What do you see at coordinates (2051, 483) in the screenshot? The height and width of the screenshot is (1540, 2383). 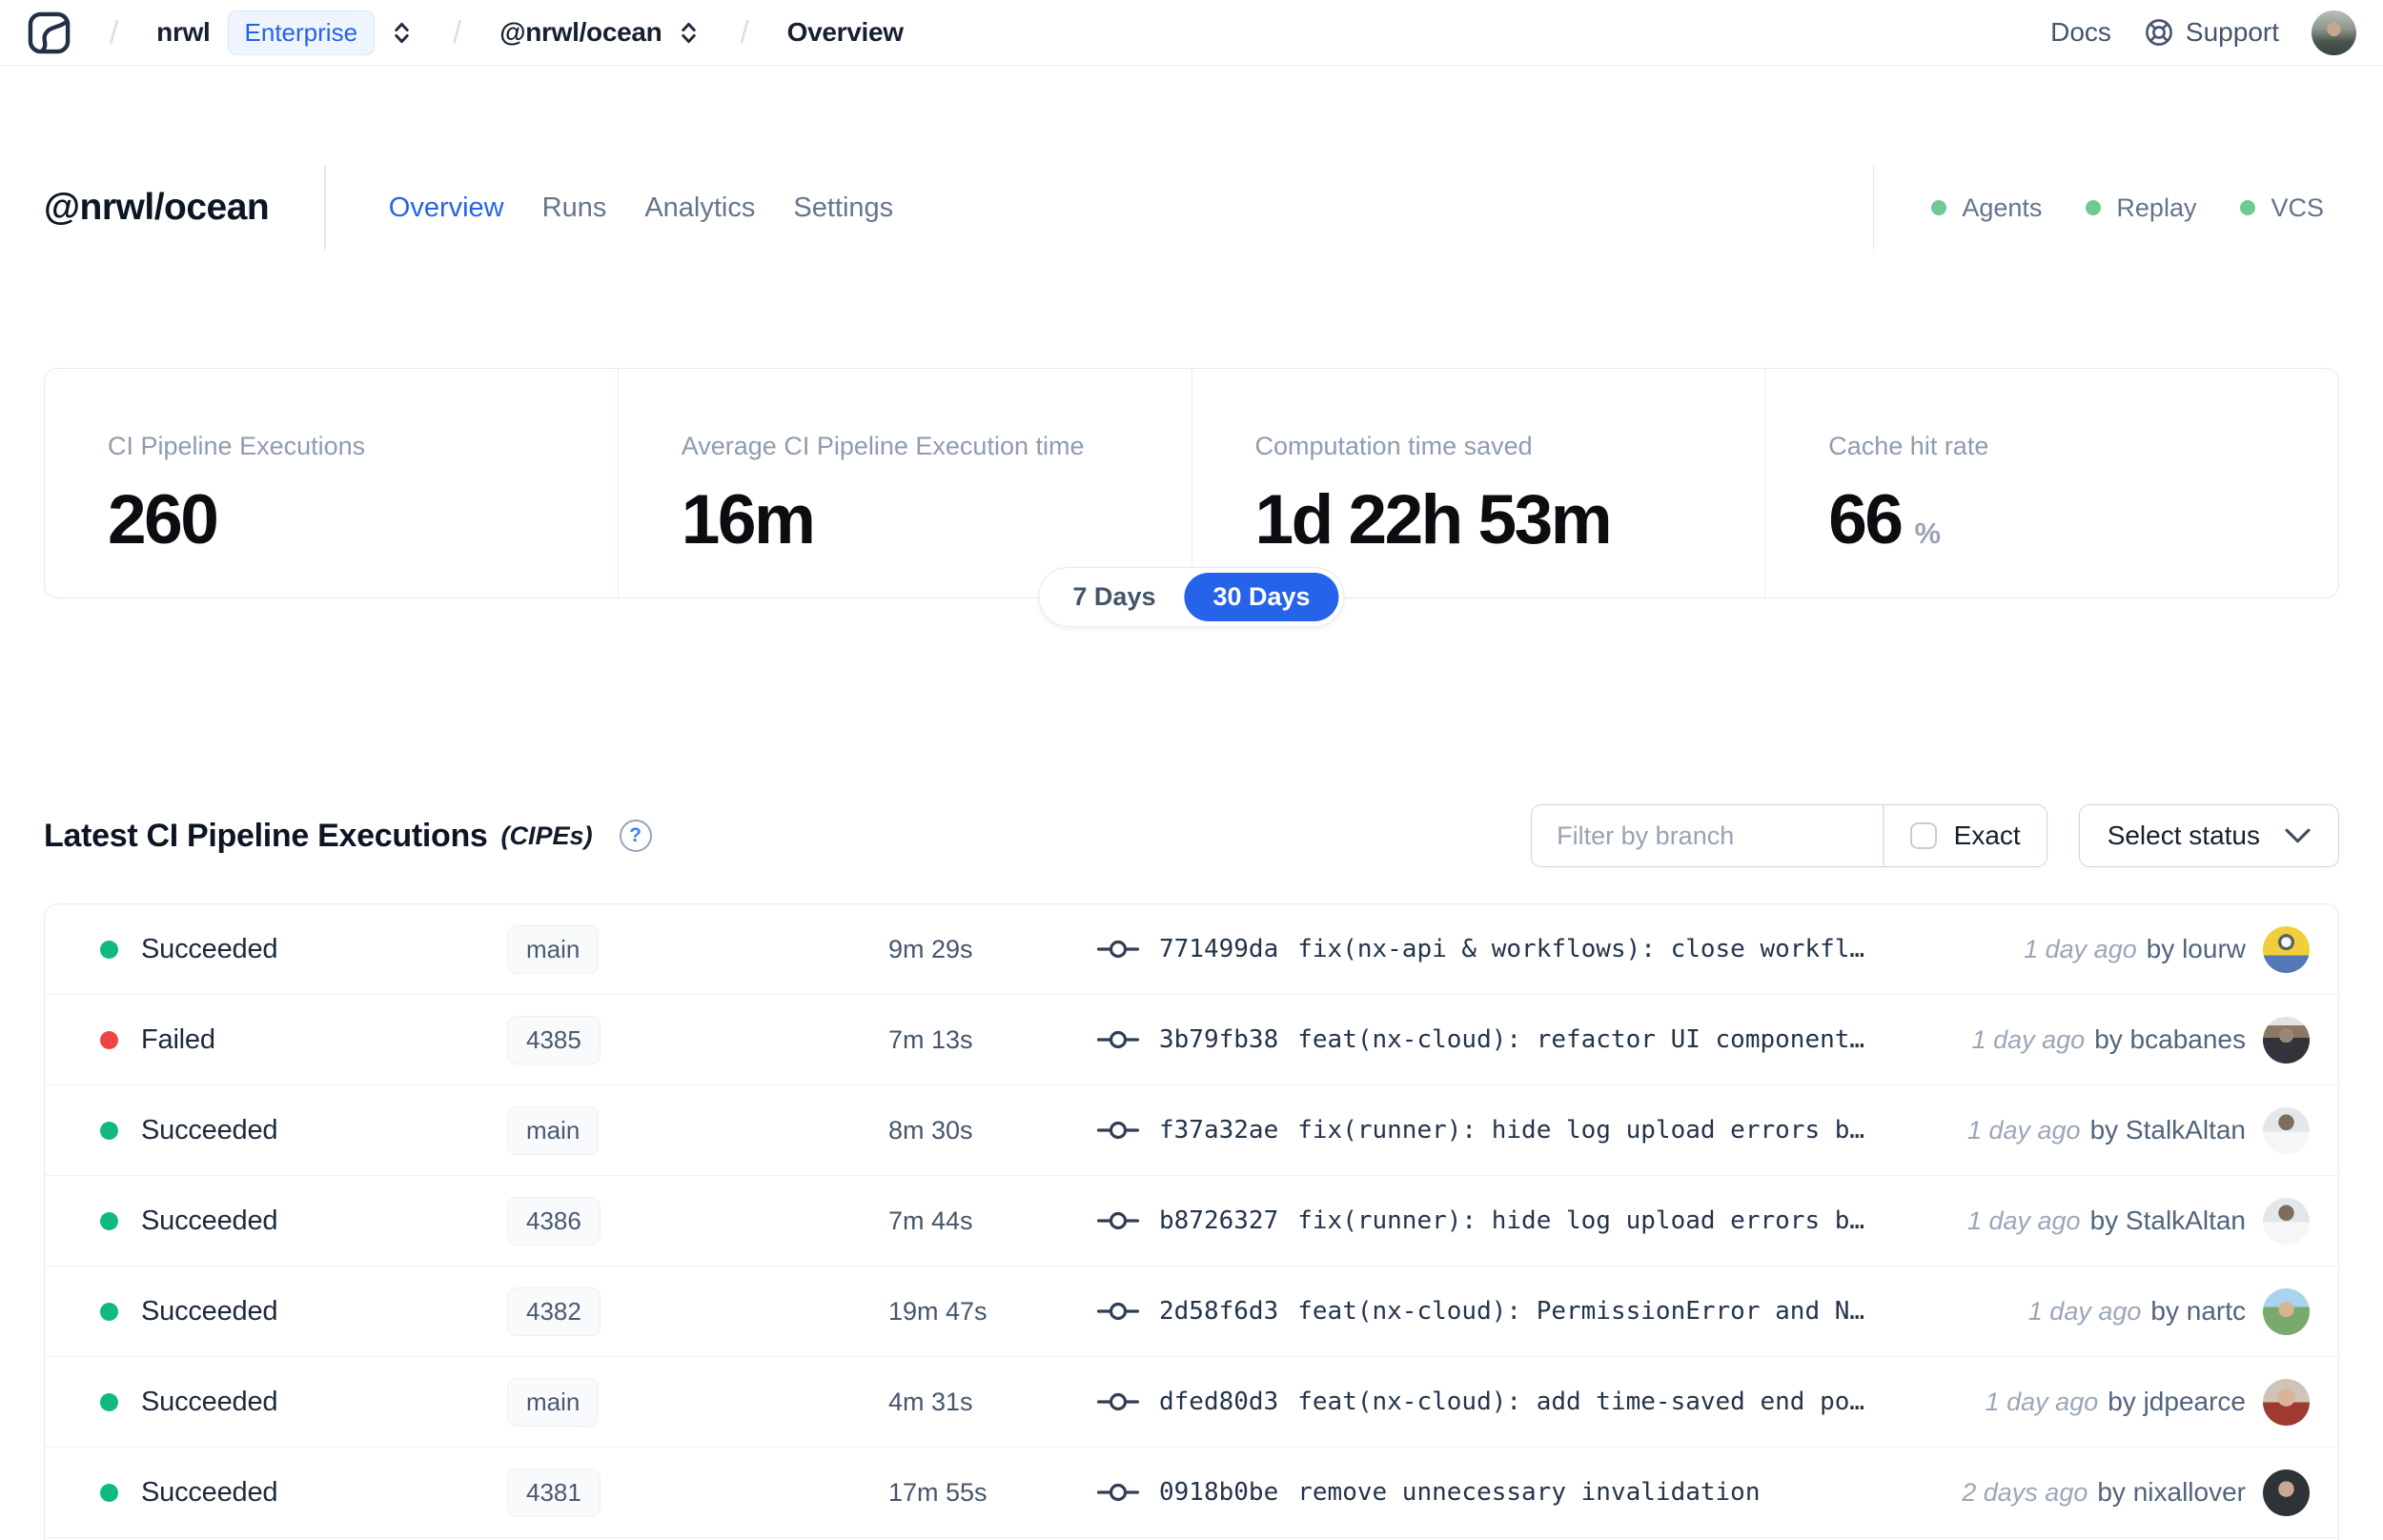 I see `stat-cache-hit-rate: Cache hit rate 66 %` at bounding box center [2051, 483].